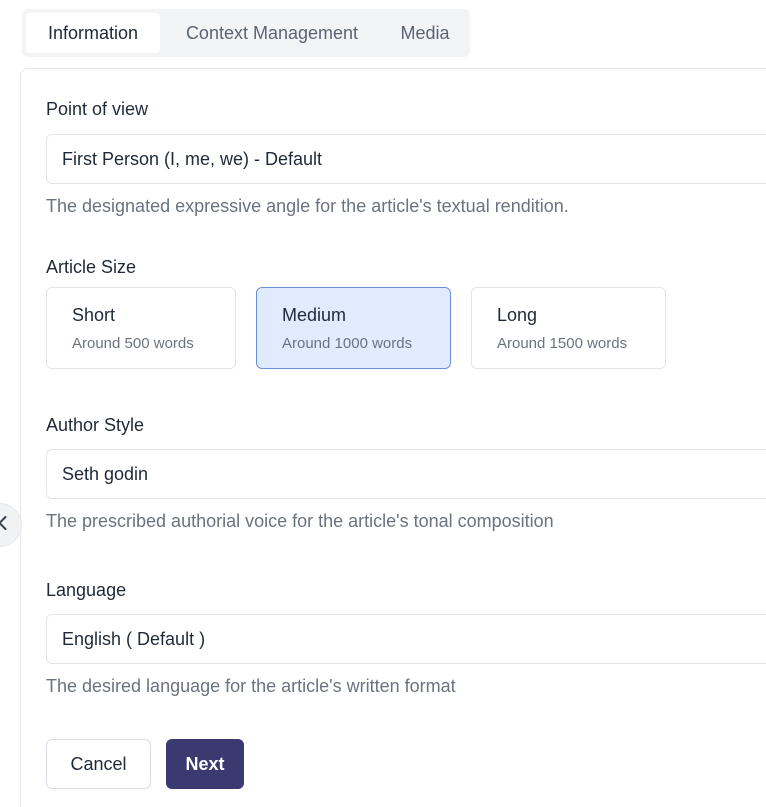 The image size is (766, 807). Describe the element at coordinates (97, 109) in the screenshot. I see `point-of-view-label: Point of view` at that location.